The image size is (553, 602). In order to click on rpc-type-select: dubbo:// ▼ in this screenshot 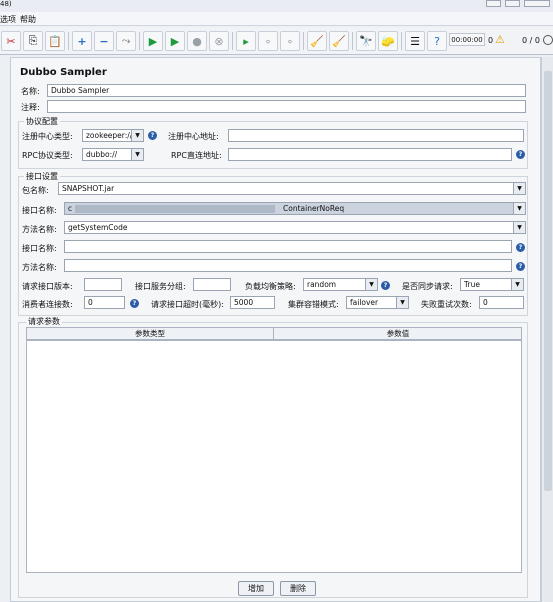, I will do `click(113, 154)`.